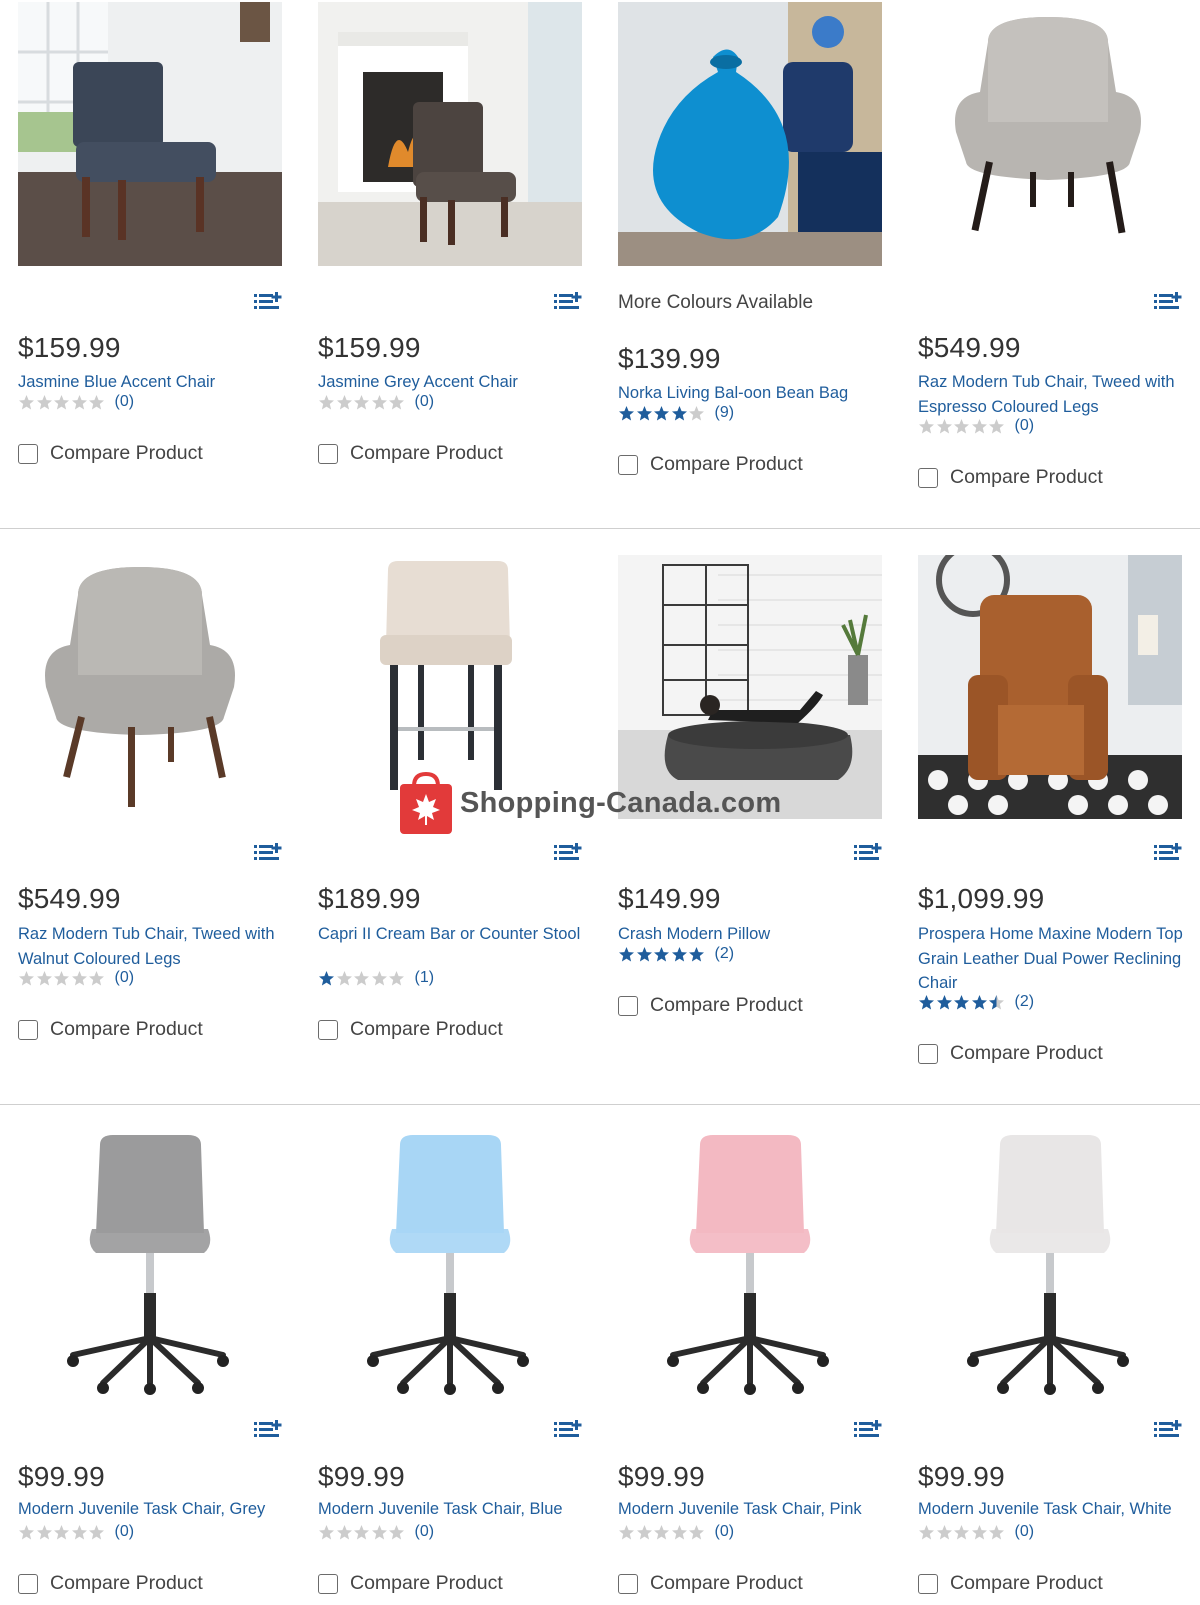 This screenshot has height=1605, width=1200. Describe the element at coordinates (752, 1509) in the screenshot. I see `product-name-link: Modern Juvenile Task Chair, Pink` at that location.